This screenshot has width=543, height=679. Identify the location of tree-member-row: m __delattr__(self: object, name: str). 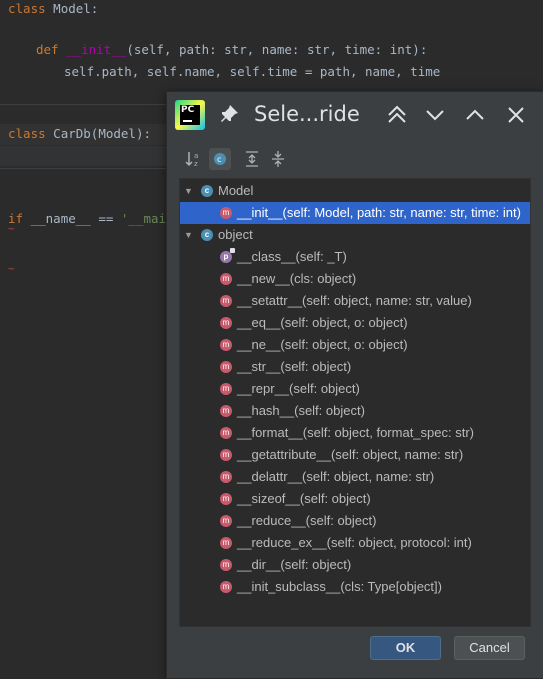
(355, 477).